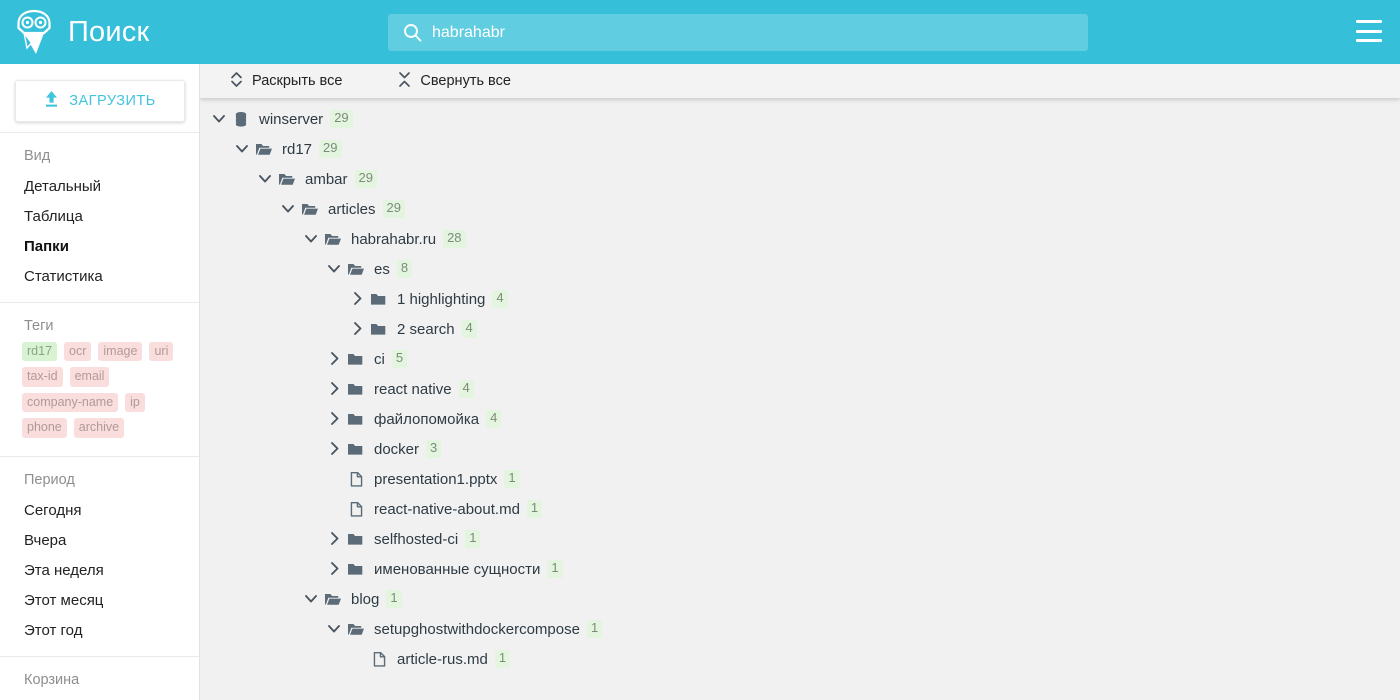 The image size is (1400, 700). I want to click on sidebar-item-table: Таблица, so click(99, 217).